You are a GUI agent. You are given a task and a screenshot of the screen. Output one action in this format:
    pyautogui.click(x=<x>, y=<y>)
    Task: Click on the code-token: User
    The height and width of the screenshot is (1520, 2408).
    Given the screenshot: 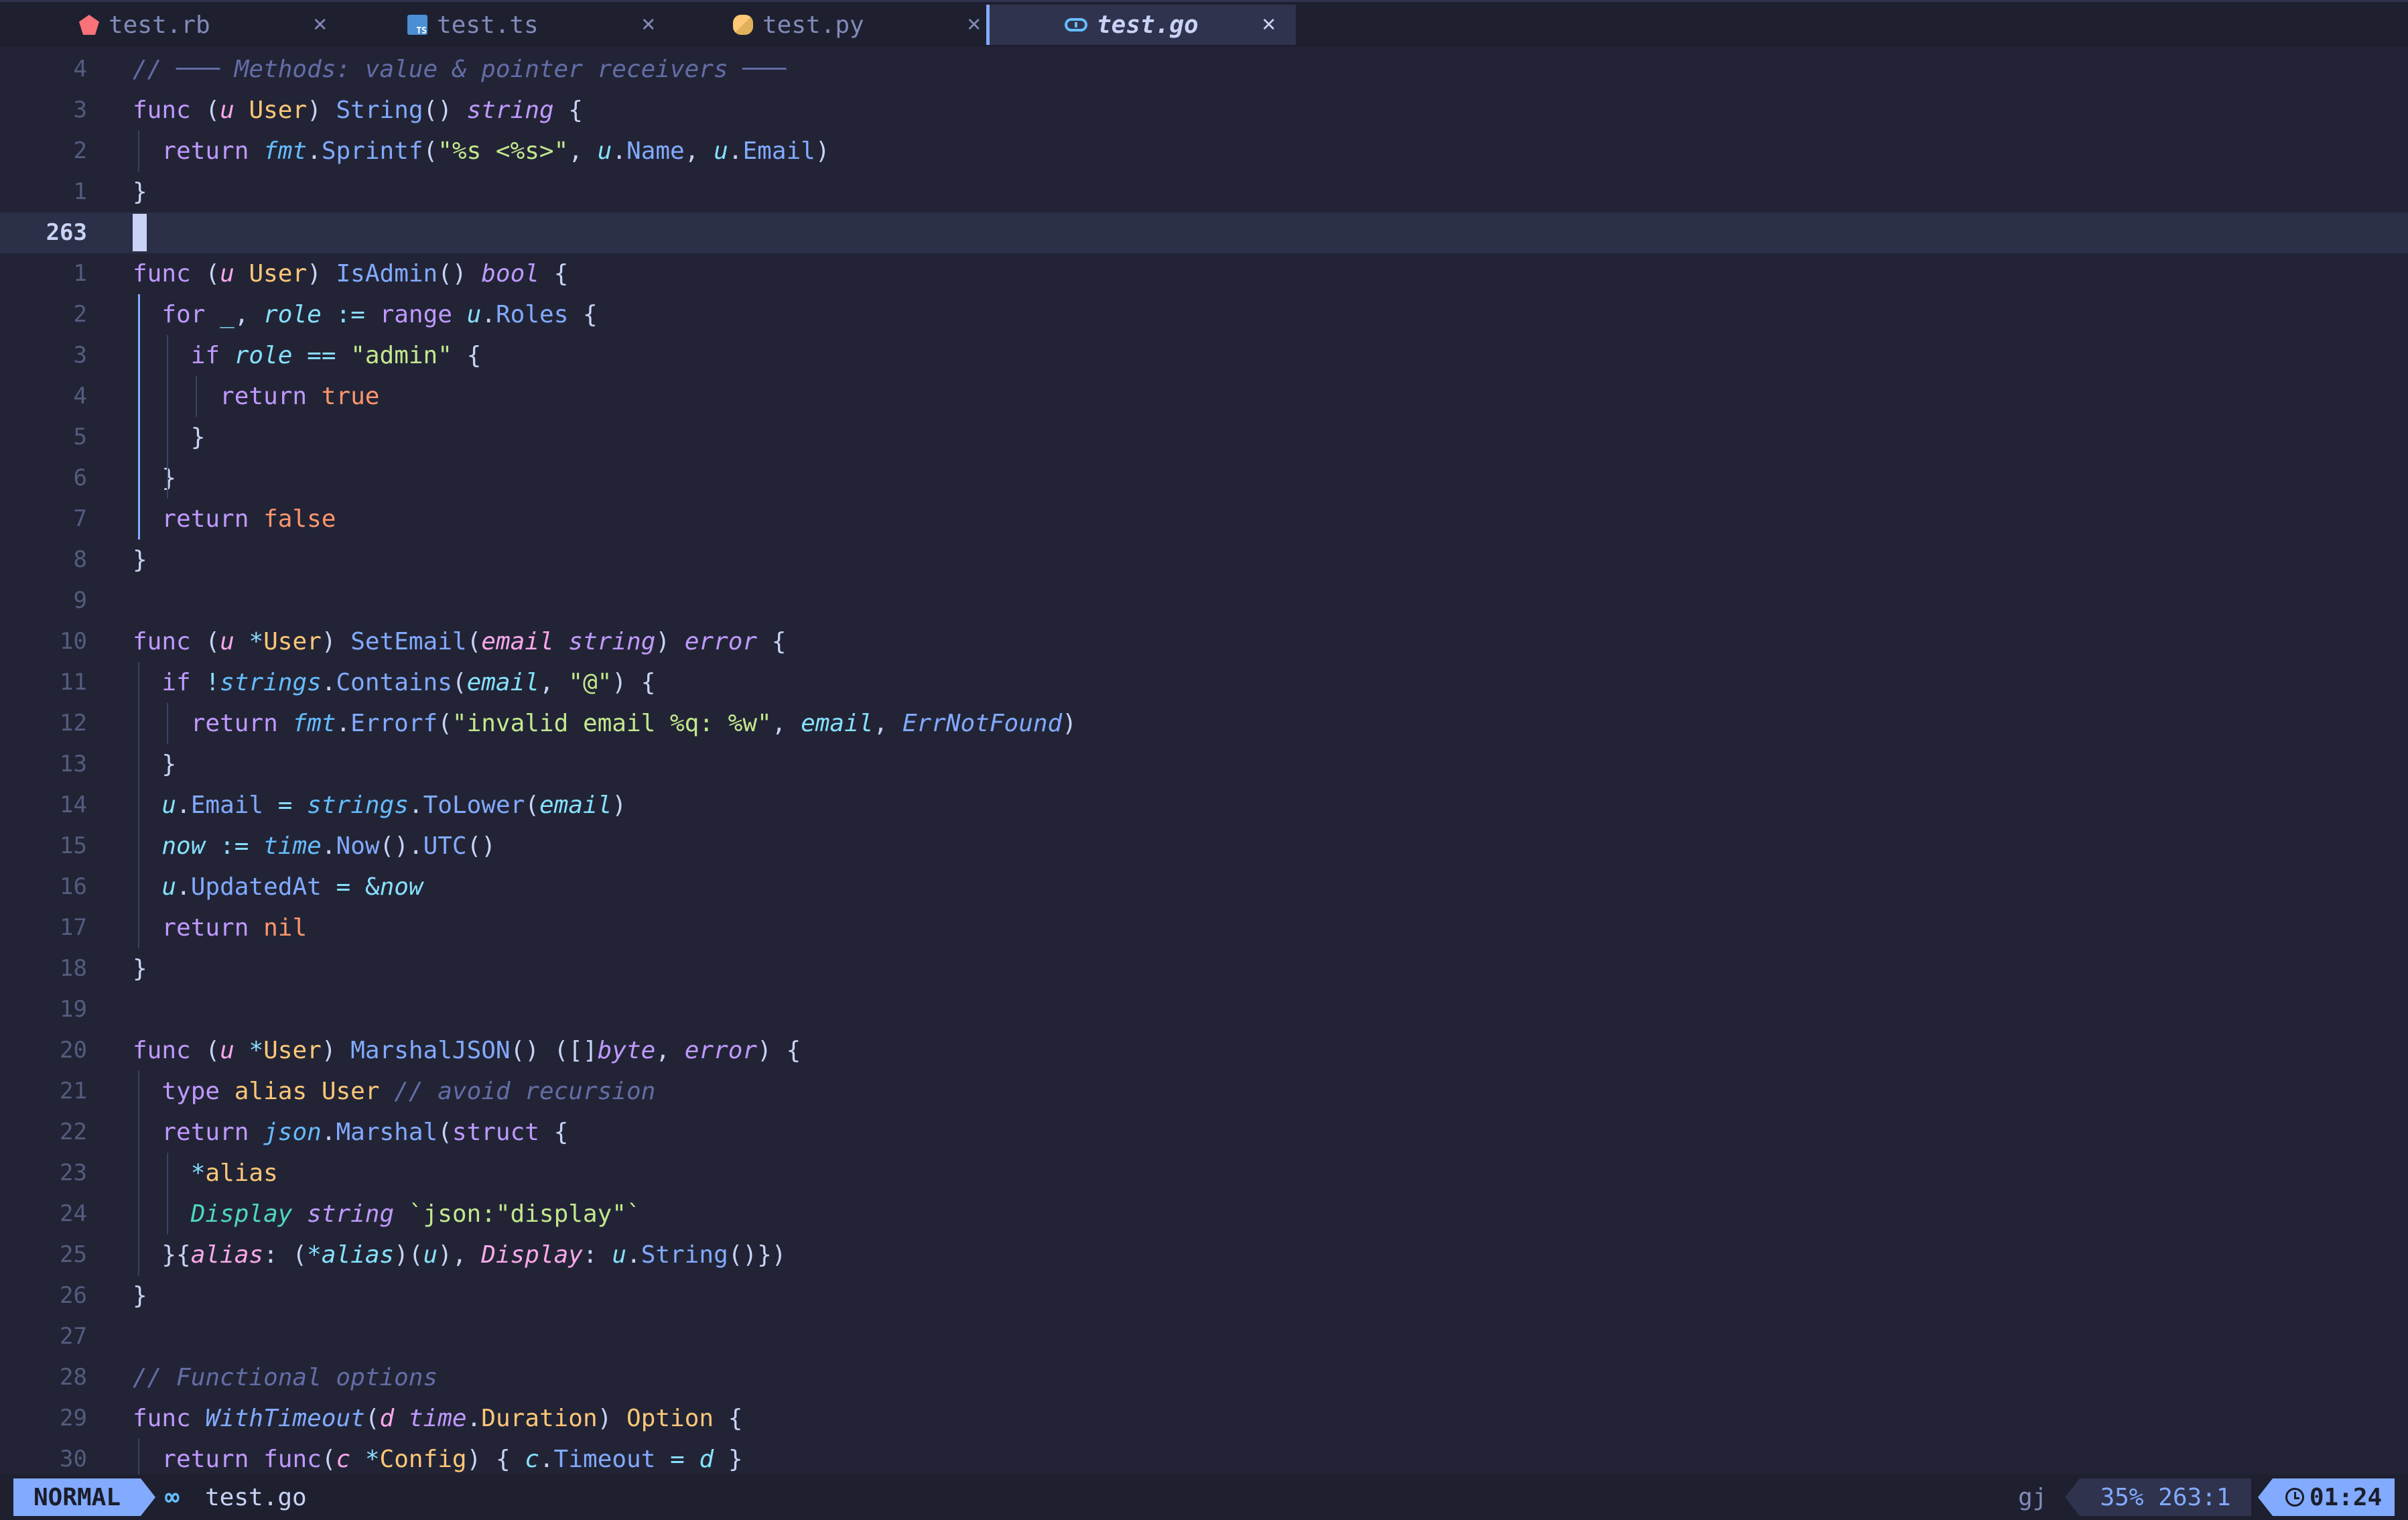 What is the action you would take?
    pyautogui.click(x=350, y=1091)
    